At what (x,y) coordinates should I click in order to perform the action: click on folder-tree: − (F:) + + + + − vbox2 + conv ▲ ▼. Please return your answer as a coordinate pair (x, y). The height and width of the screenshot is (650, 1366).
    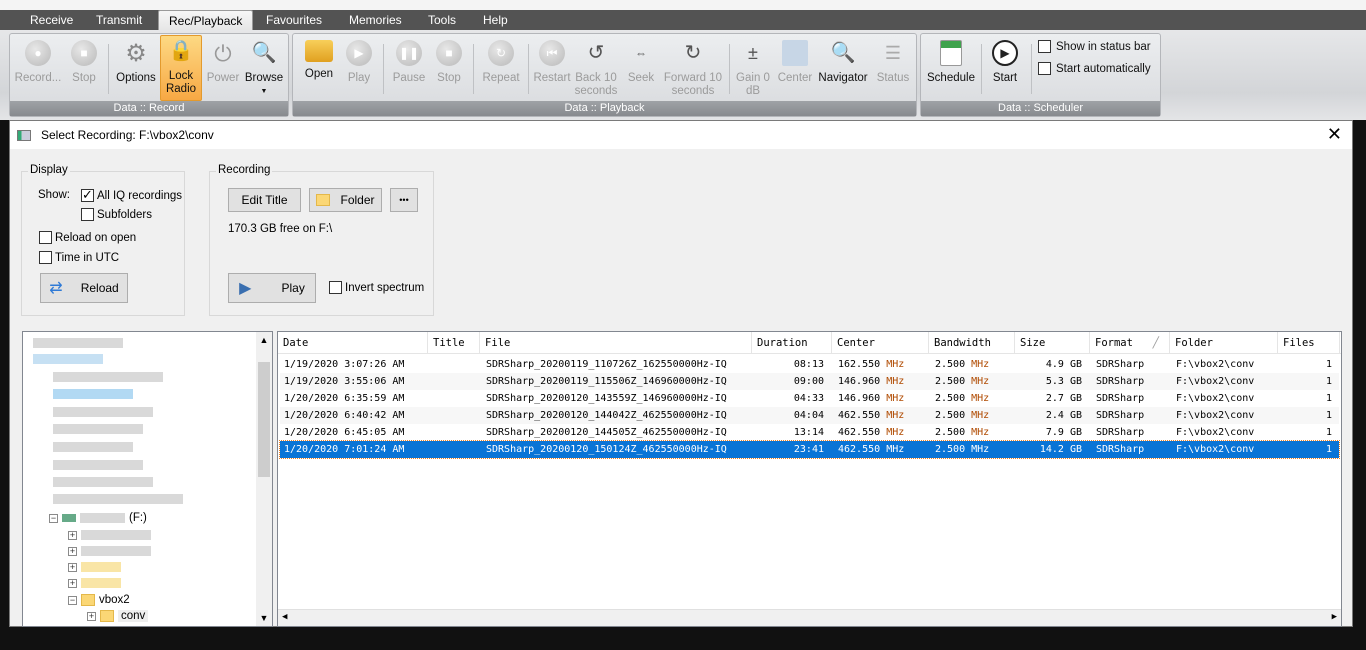
    Looking at the image, I should click on (147, 479).